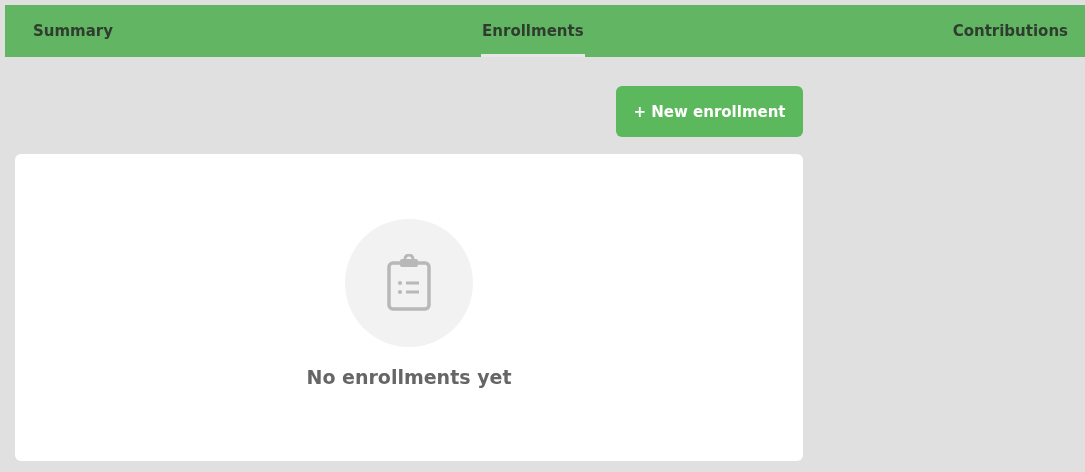  I want to click on tab: Contributions, so click(1010, 31).